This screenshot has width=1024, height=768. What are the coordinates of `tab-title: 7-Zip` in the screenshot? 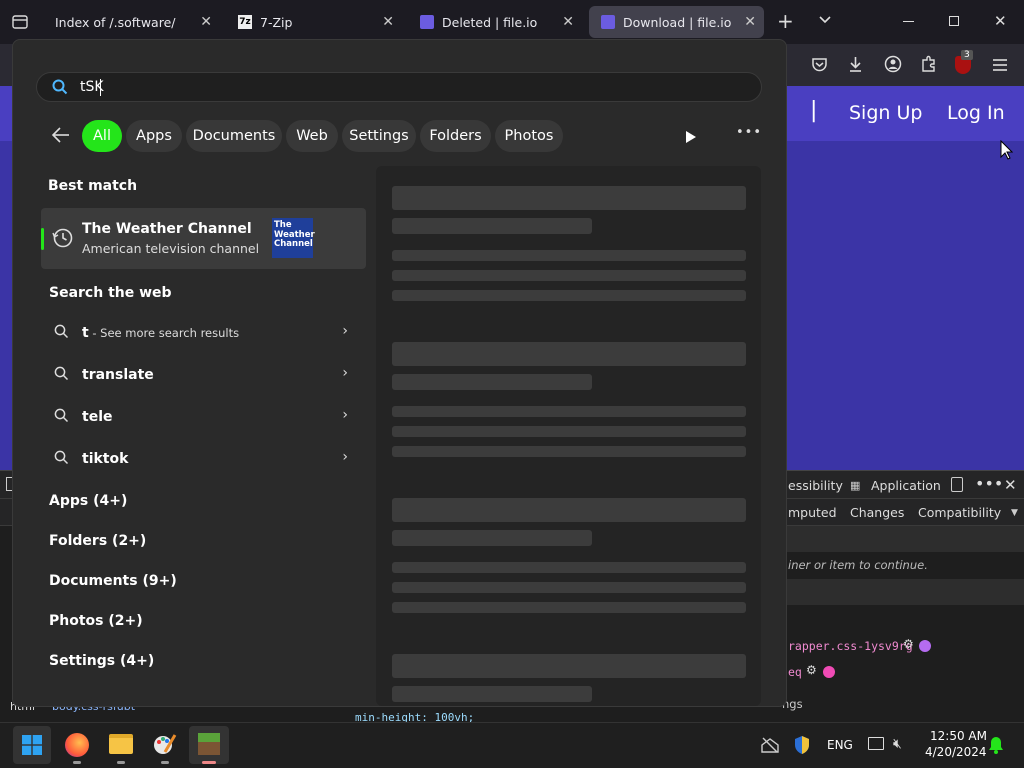 It's located at (276, 22).